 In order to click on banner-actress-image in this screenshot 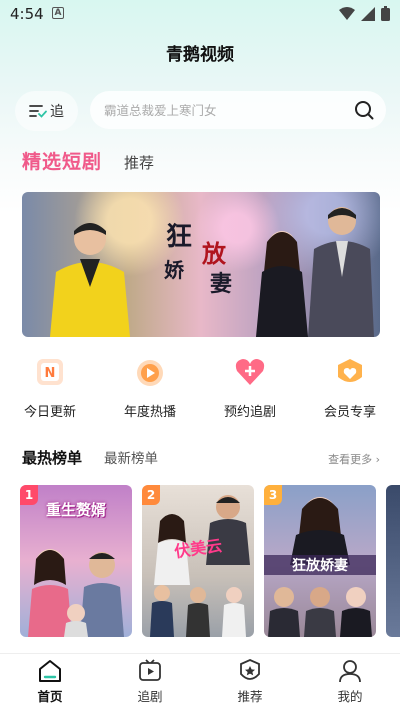, I will do `click(282, 284)`.